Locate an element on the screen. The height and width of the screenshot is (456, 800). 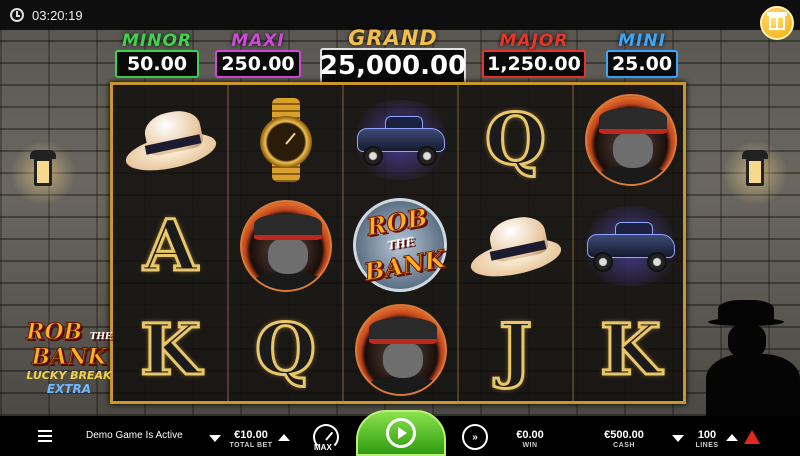
jackpot-minor-title: MINOR is located at coordinates (156, 41).